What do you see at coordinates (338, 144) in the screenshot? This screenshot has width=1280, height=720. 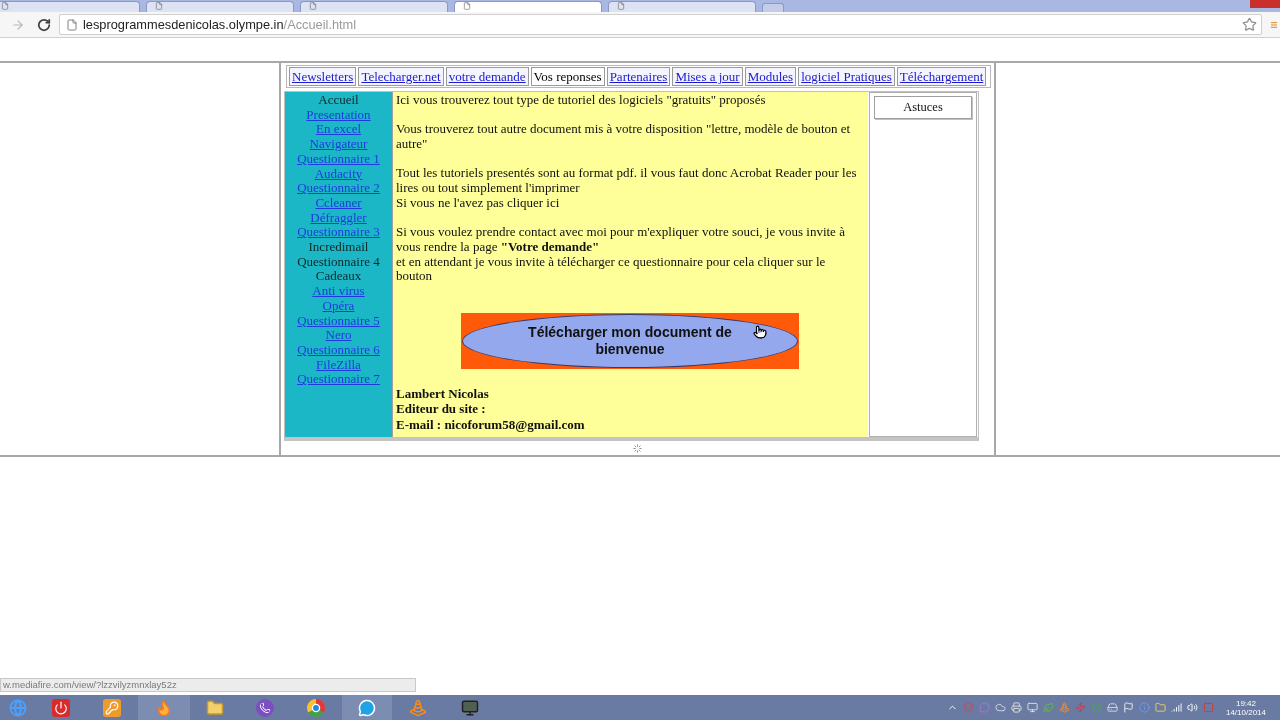 I see `sidebar-link: Navigateur` at bounding box center [338, 144].